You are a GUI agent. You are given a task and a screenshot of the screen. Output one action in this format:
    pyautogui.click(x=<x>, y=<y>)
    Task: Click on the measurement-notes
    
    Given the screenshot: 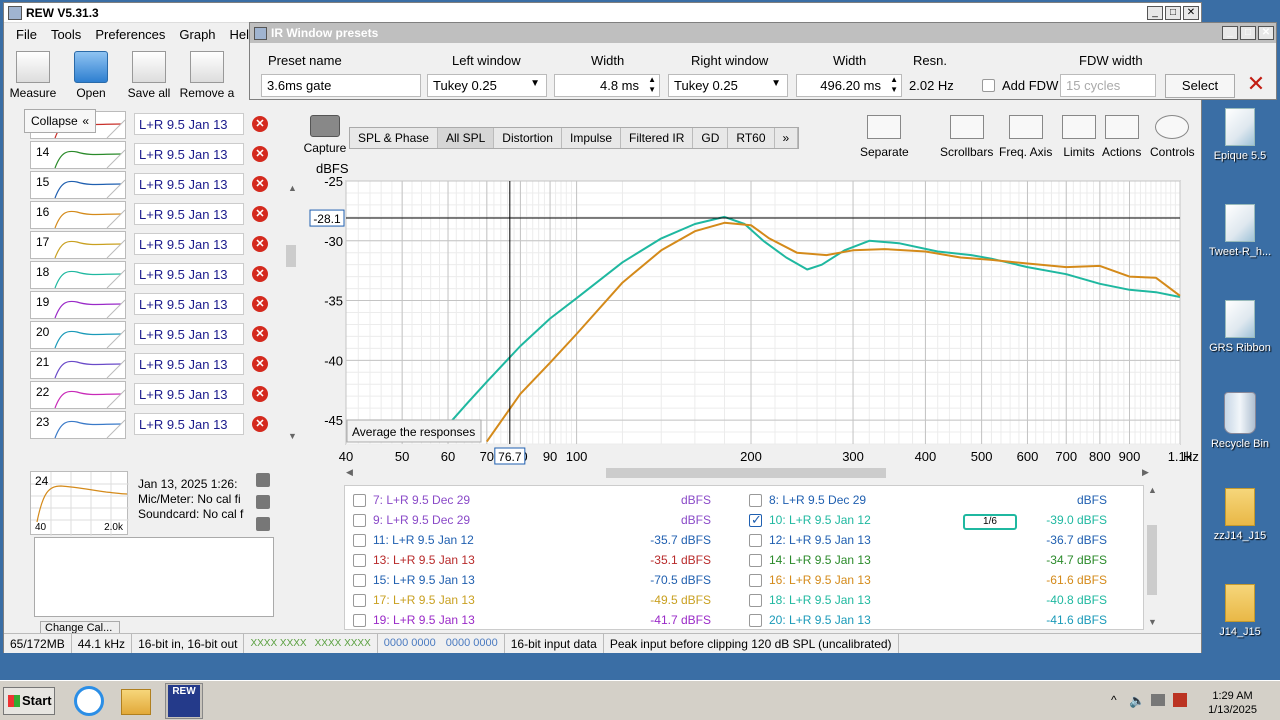 What is the action you would take?
    pyautogui.click(x=154, y=577)
    